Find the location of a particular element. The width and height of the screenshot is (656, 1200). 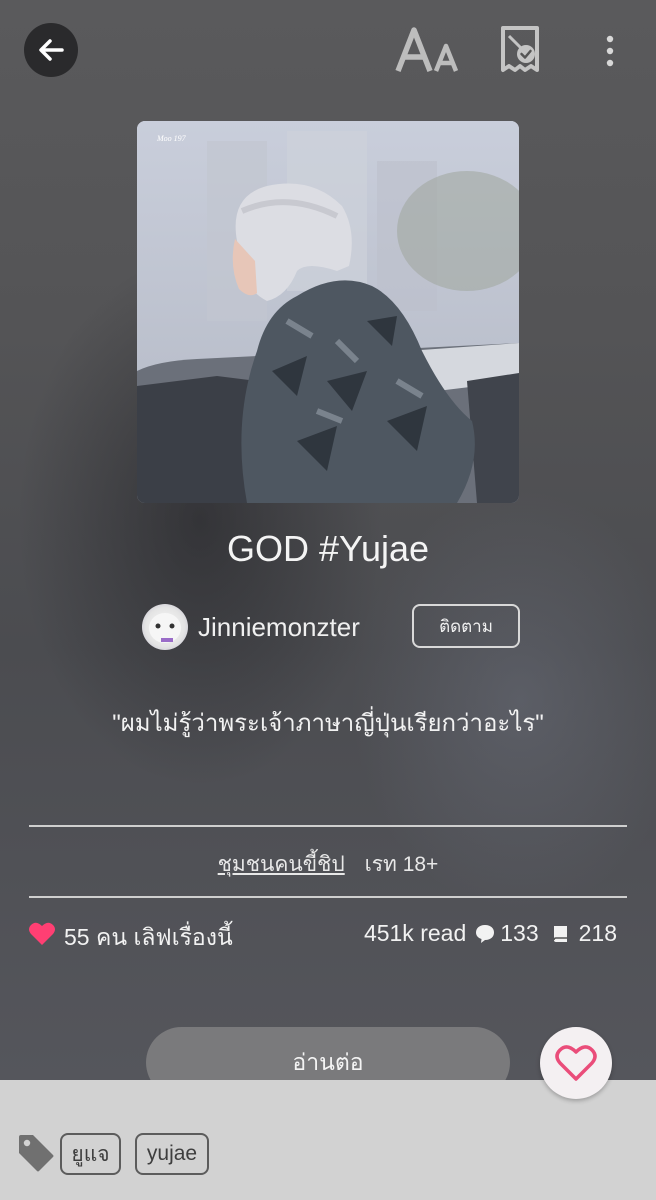

heart-outline-icon is located at coordinates (576, 1063).